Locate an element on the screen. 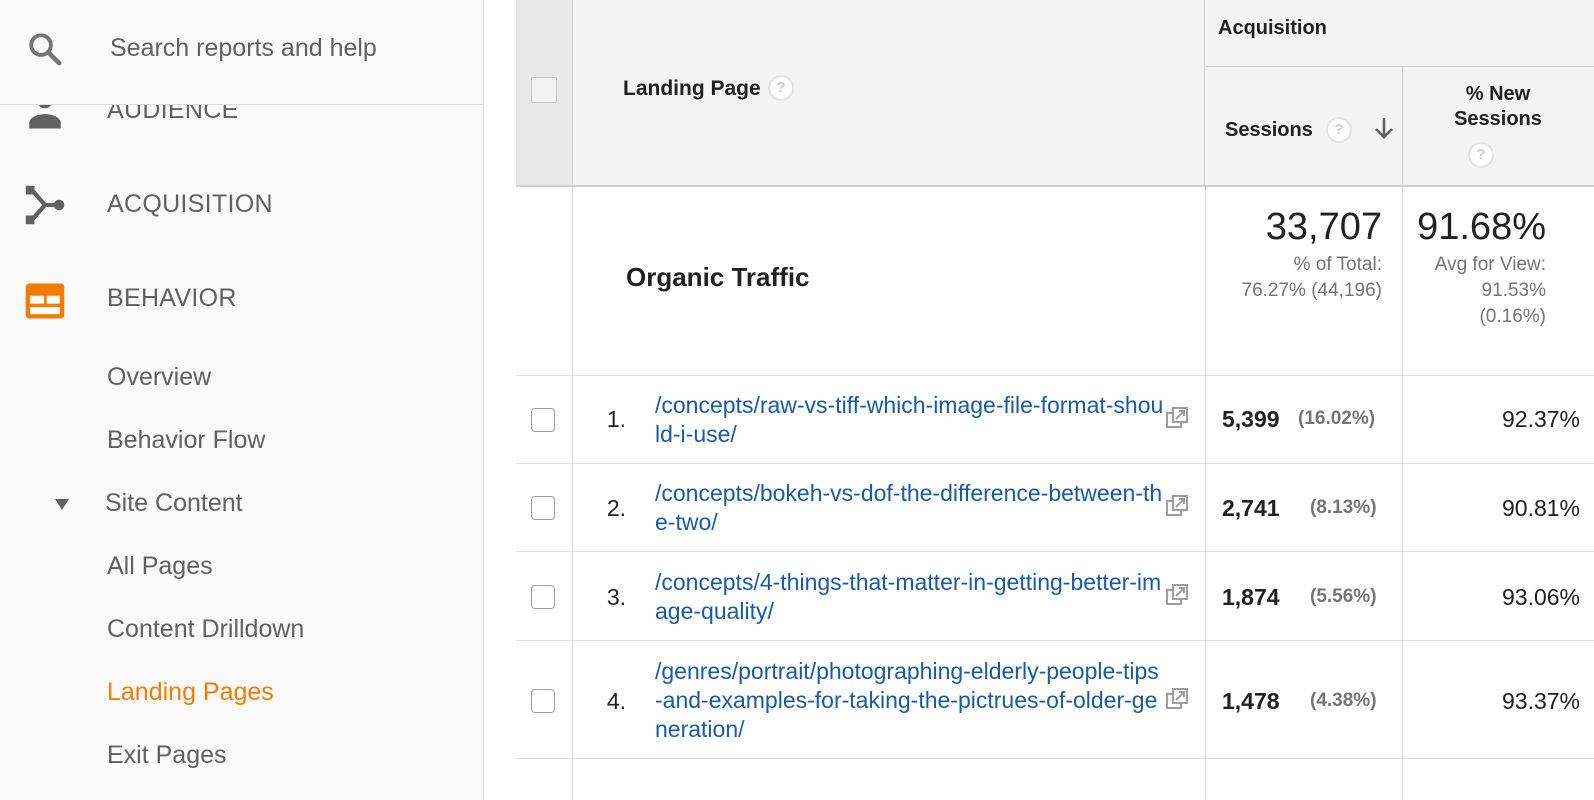  row-new-sessions: 93.06% is located at coordinates (1540, 597).